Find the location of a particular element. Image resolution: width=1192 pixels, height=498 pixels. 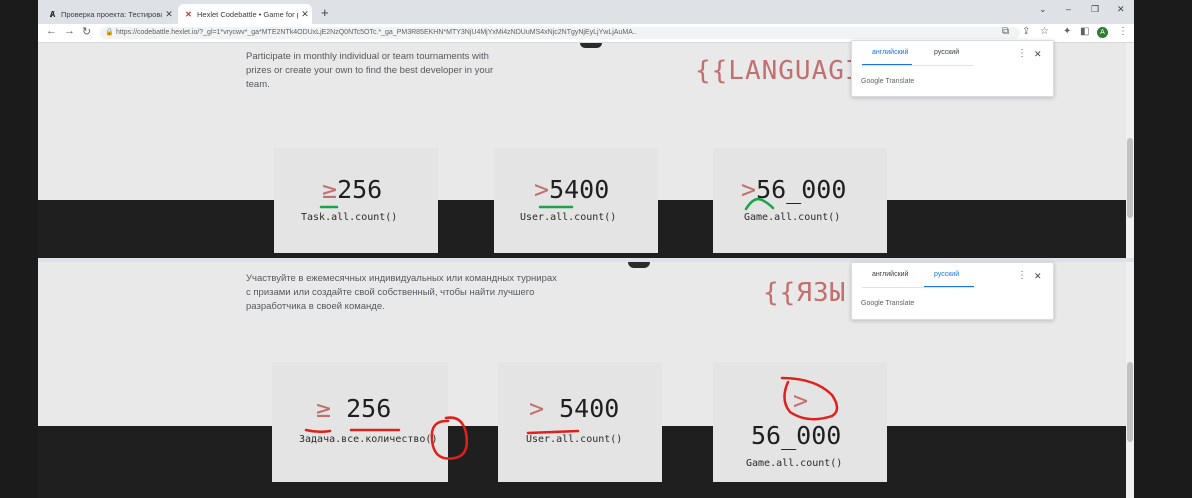

google-translate-brand: Google Translate is located at coordinates (887, 303).